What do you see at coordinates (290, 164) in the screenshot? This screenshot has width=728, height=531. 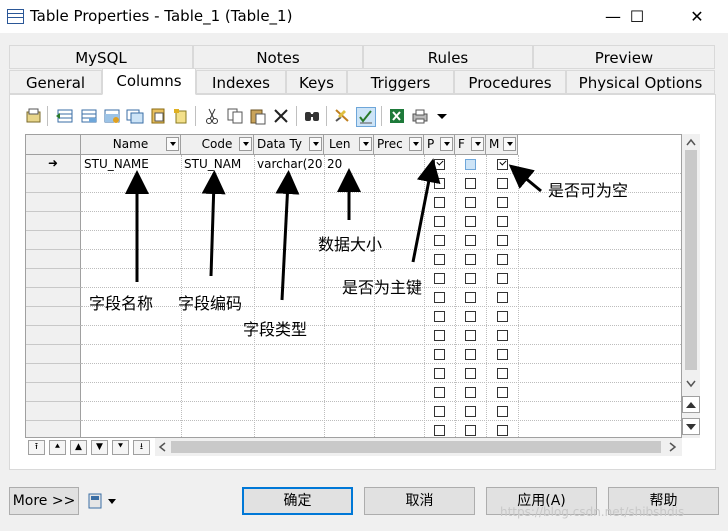 I see `cell-data-type: varchar(20` at bounding box center [290, 164].